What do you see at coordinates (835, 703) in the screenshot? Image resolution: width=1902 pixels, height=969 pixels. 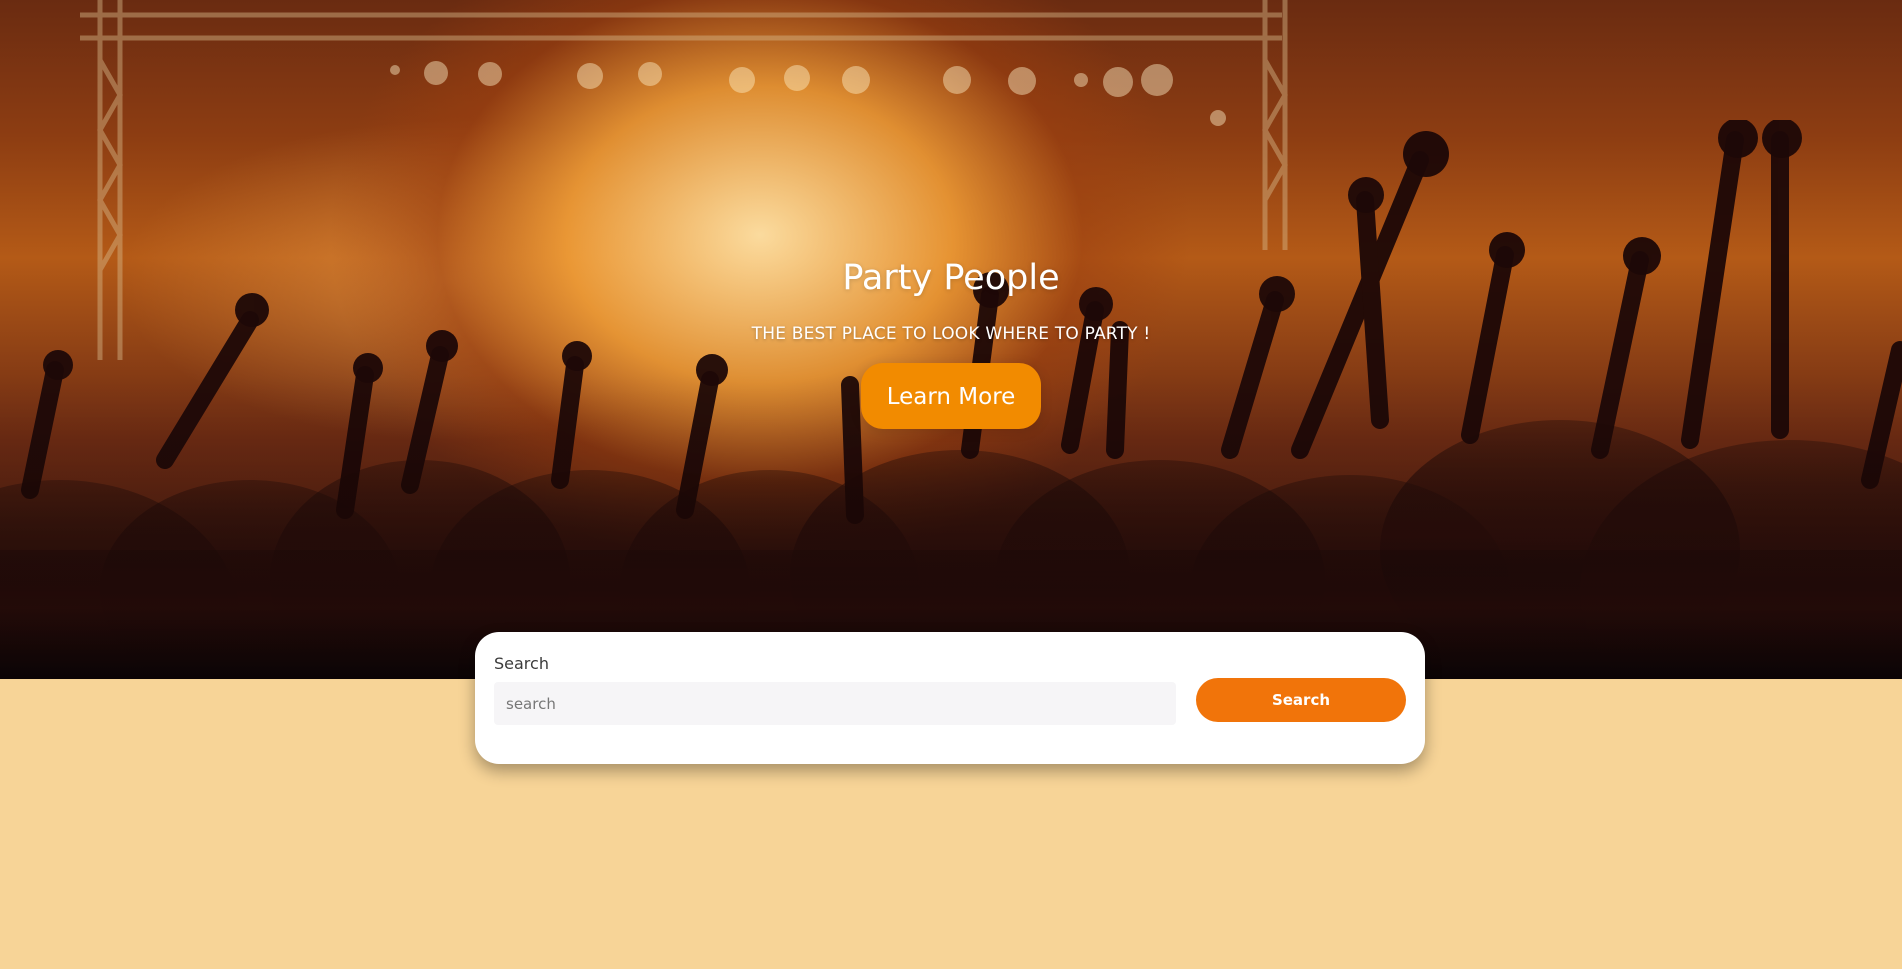 I see `search-input` at bounding box center [835, 703].